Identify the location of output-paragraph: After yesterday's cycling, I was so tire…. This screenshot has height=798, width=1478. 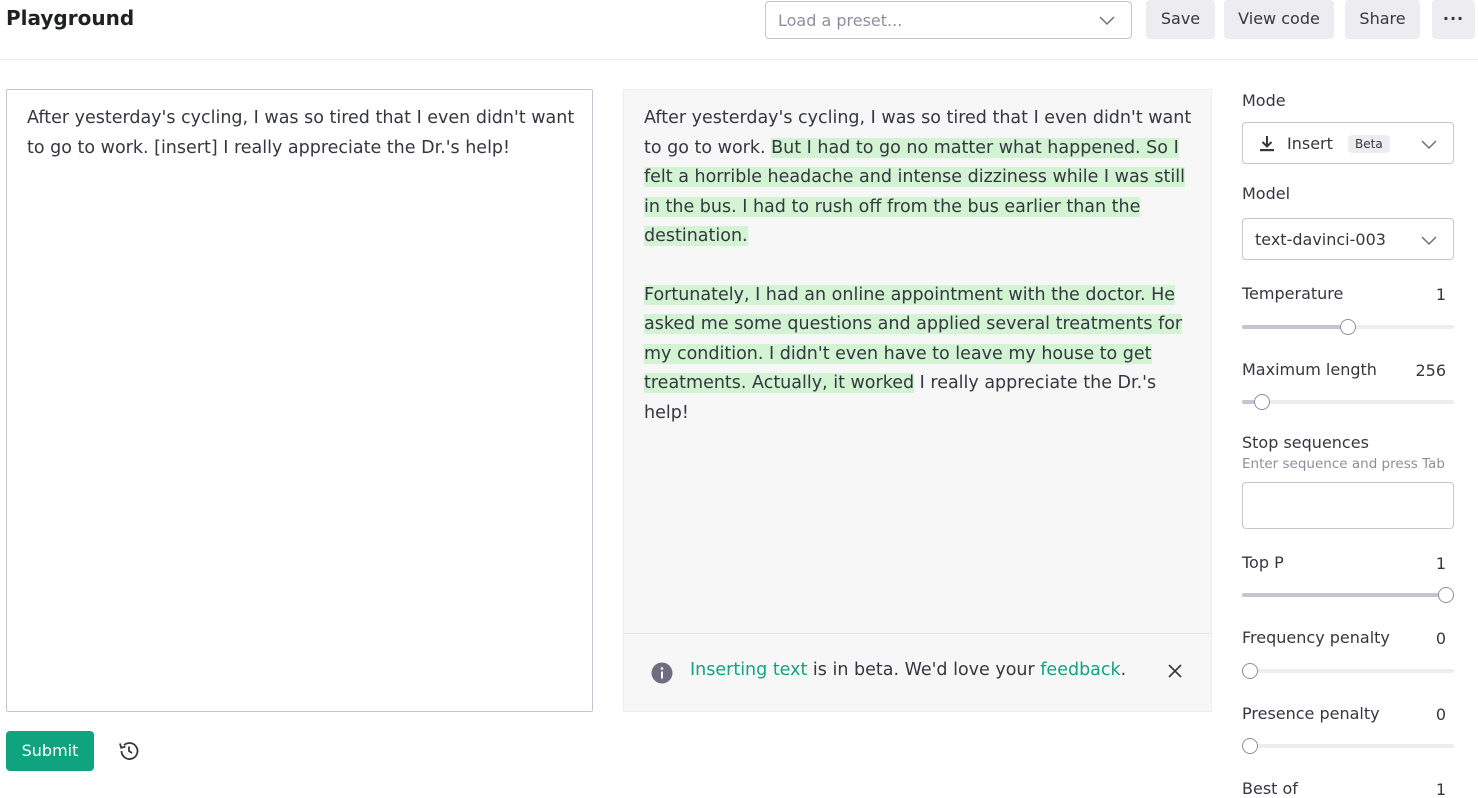
(919, 178).